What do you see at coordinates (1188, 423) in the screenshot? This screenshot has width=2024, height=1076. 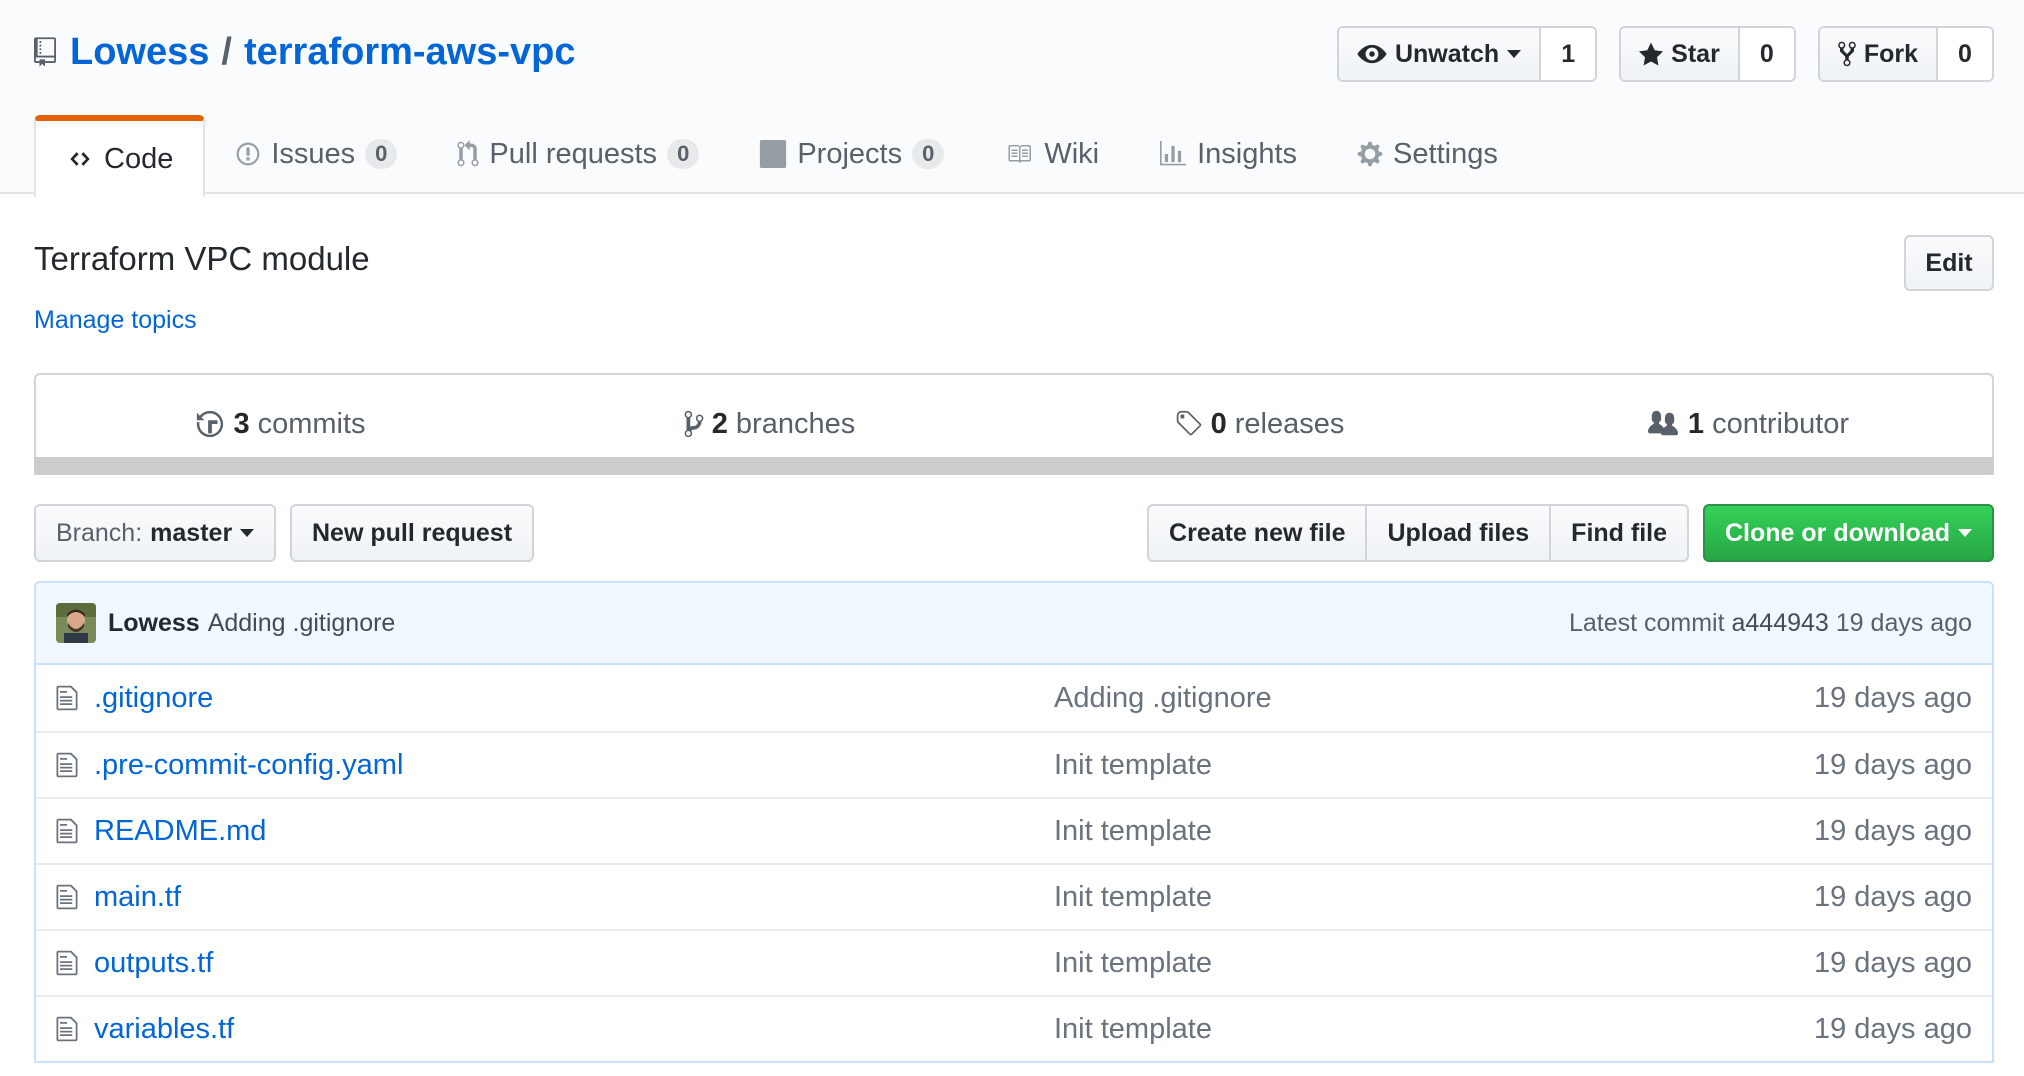 I see `tag-icon` at bounding box center [1188, 423].